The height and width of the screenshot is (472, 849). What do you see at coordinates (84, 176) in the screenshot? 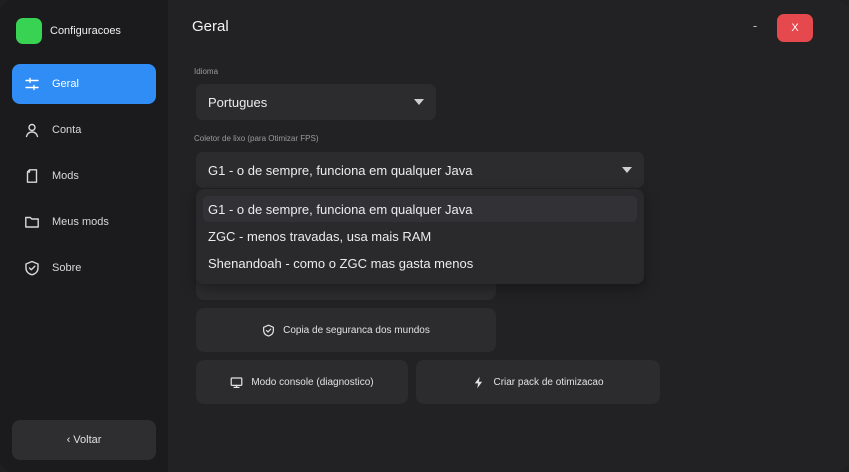
I see `sidebar-item-mods: Mods` at bounding box center [84, 176].